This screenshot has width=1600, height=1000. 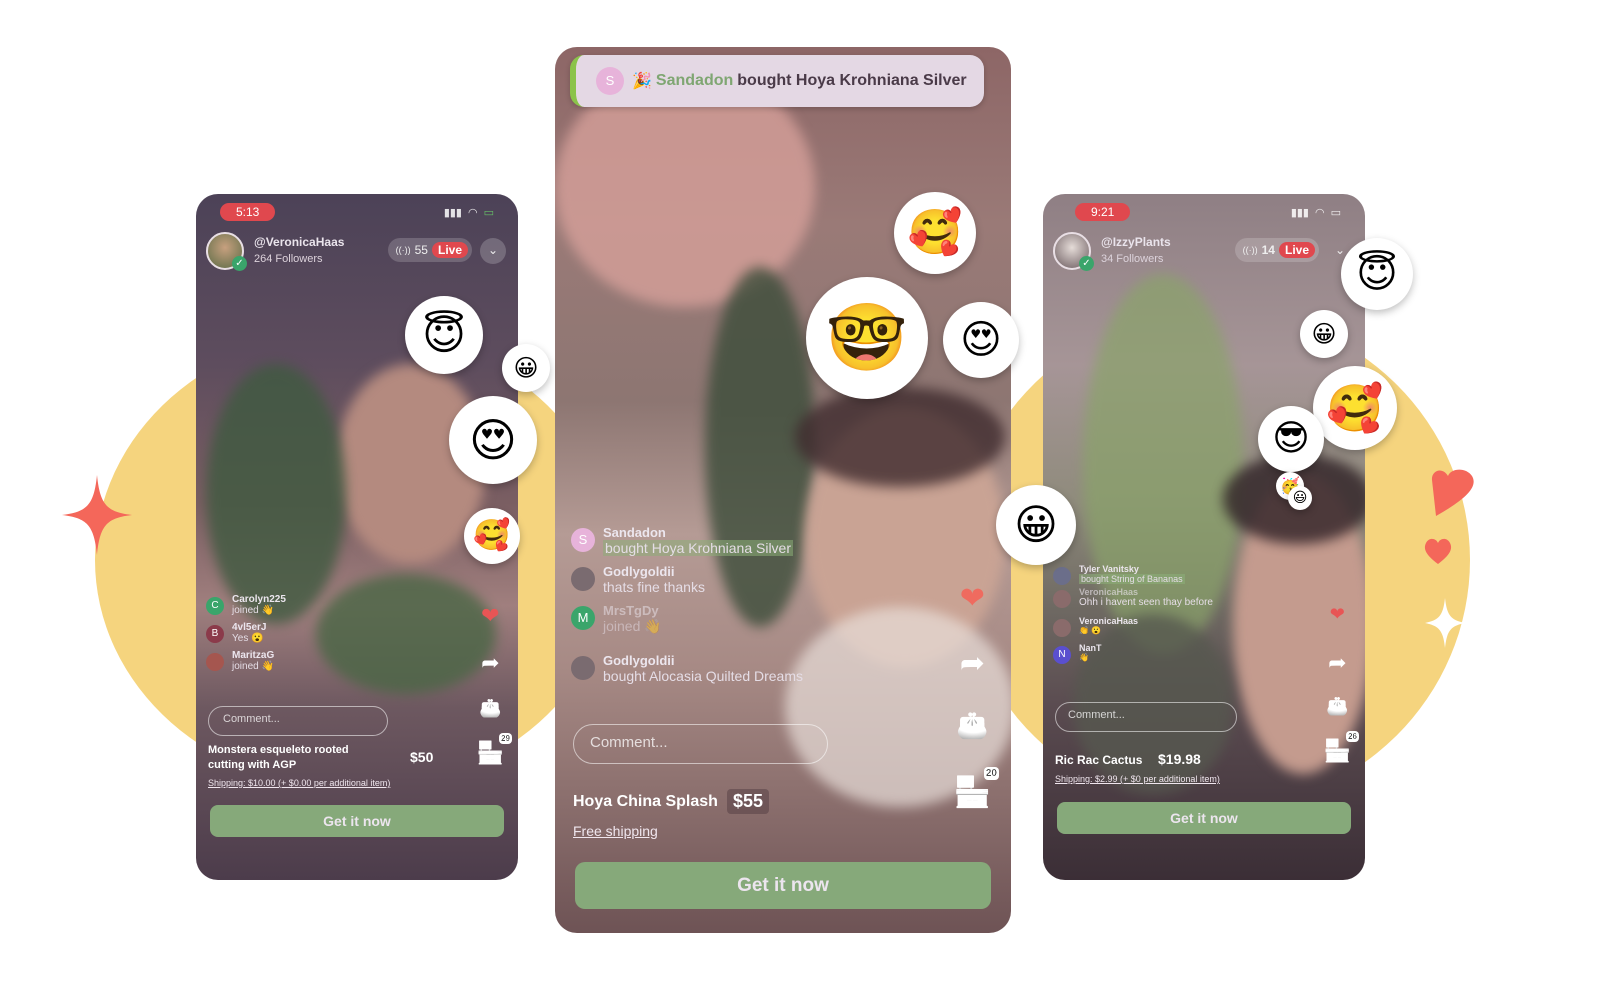 I want to click on chat-avatar: B, so click(x=215, y=634).